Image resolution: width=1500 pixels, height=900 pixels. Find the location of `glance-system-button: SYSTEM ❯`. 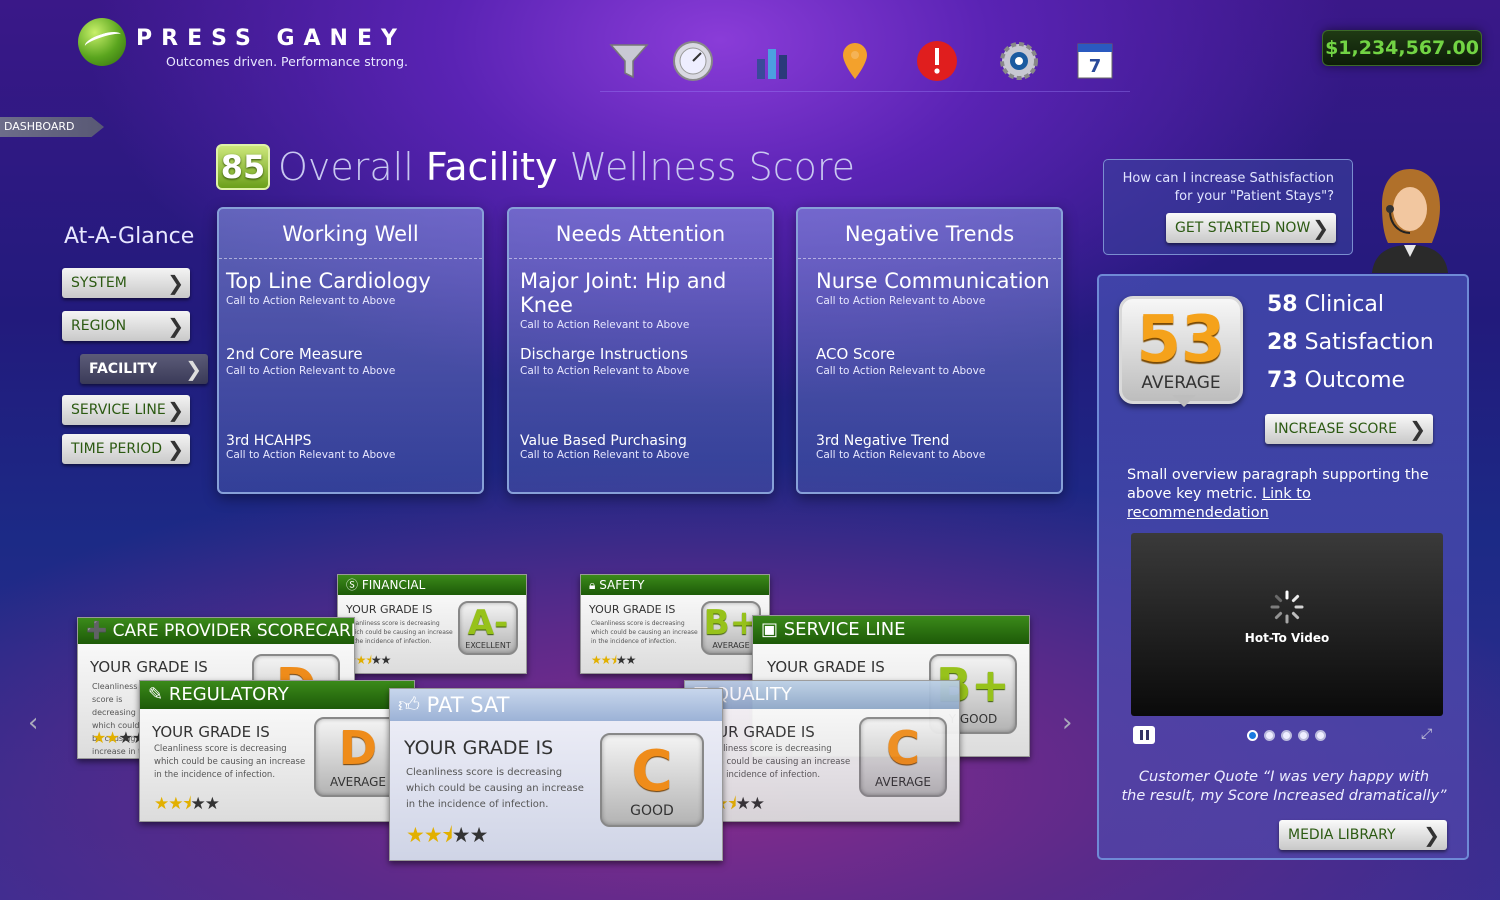

glance-system-button: SYSTEM ❯ is located at coordinates (126, 283).